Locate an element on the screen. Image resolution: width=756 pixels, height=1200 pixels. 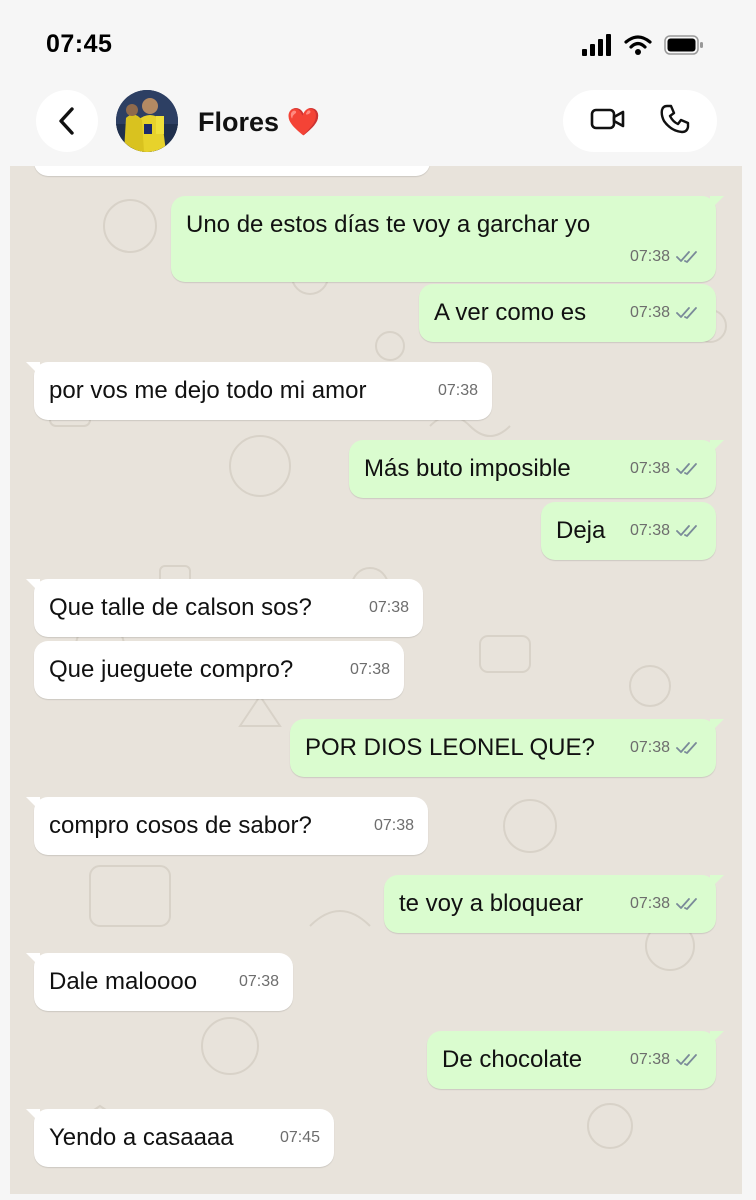
message-time: 07:45 is located at coordinates (299, 1137).